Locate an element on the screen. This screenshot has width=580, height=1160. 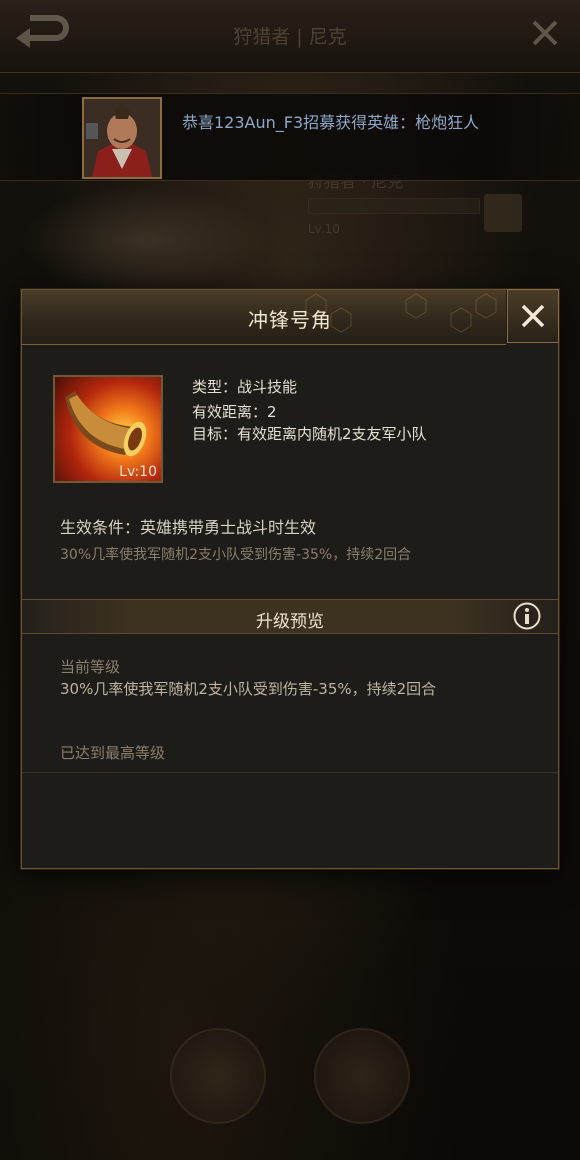
skill-type: 类型：战斗技能 is located at coordinates (245, 387).